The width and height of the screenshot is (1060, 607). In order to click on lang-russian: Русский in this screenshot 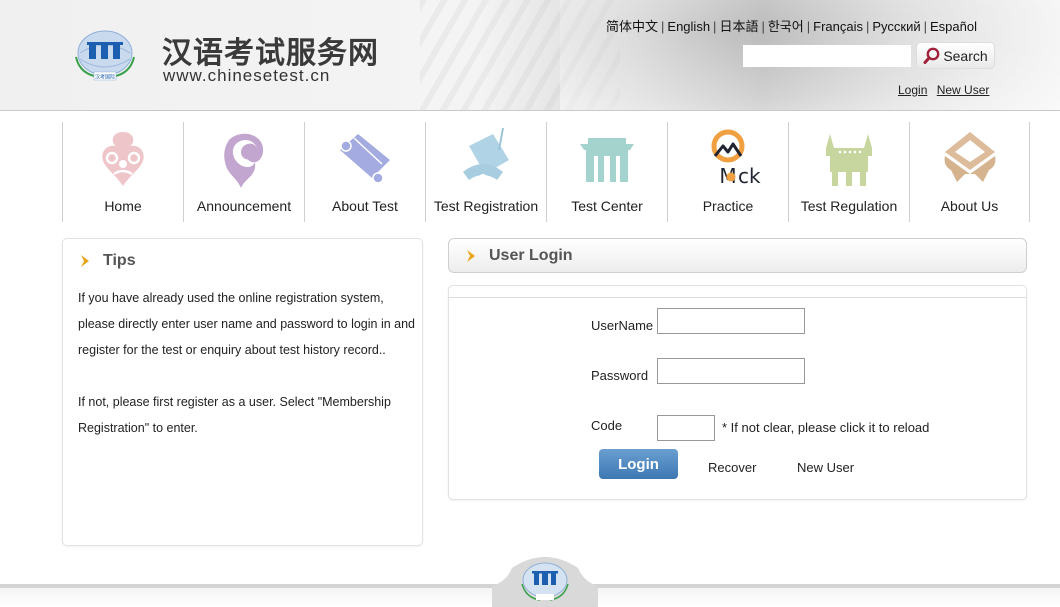, I will do `click(896, 26)`.